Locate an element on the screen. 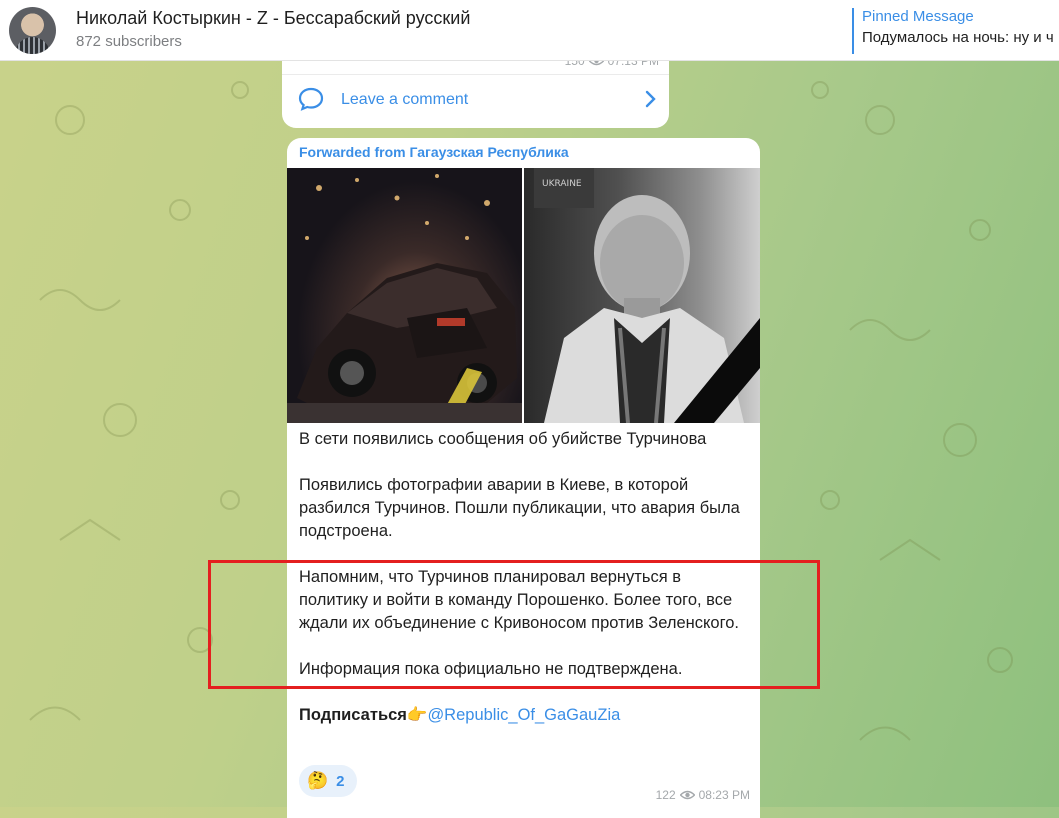  leave-comment-label: Leave a comment is located at coordinates (405, 99).